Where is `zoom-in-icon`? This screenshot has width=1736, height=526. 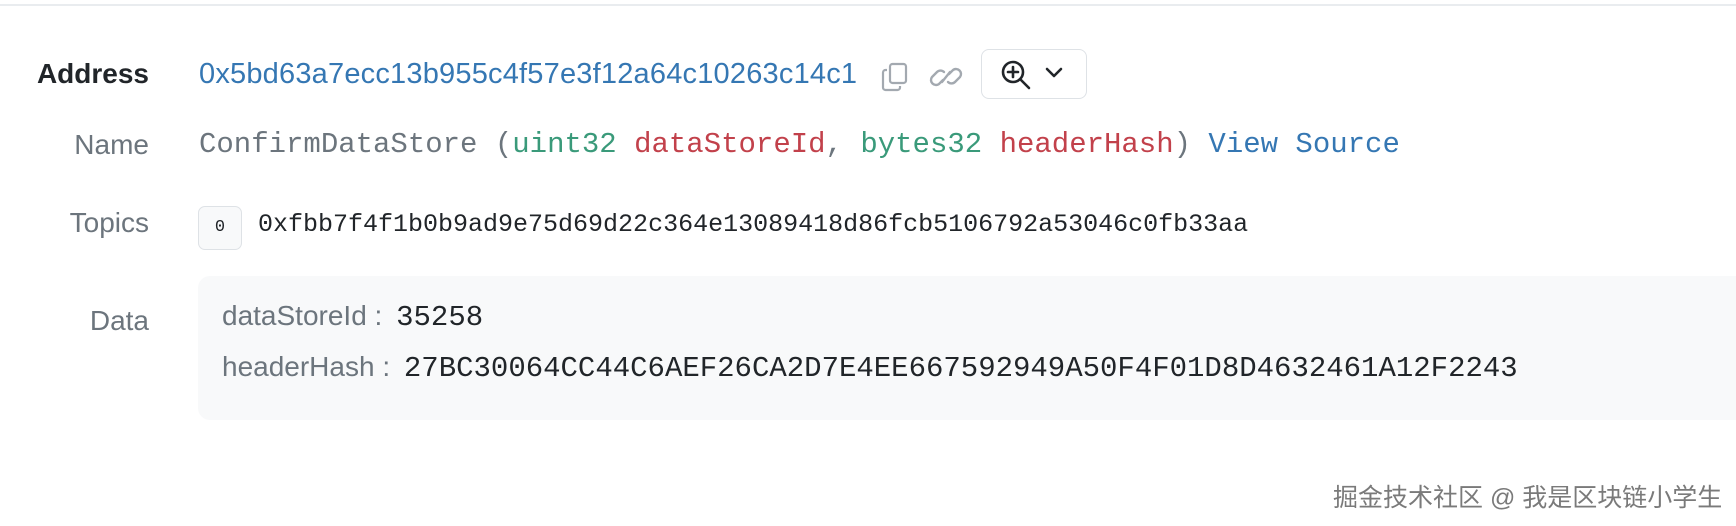 zoom-in-icon is located at coordinates (1016, 77).